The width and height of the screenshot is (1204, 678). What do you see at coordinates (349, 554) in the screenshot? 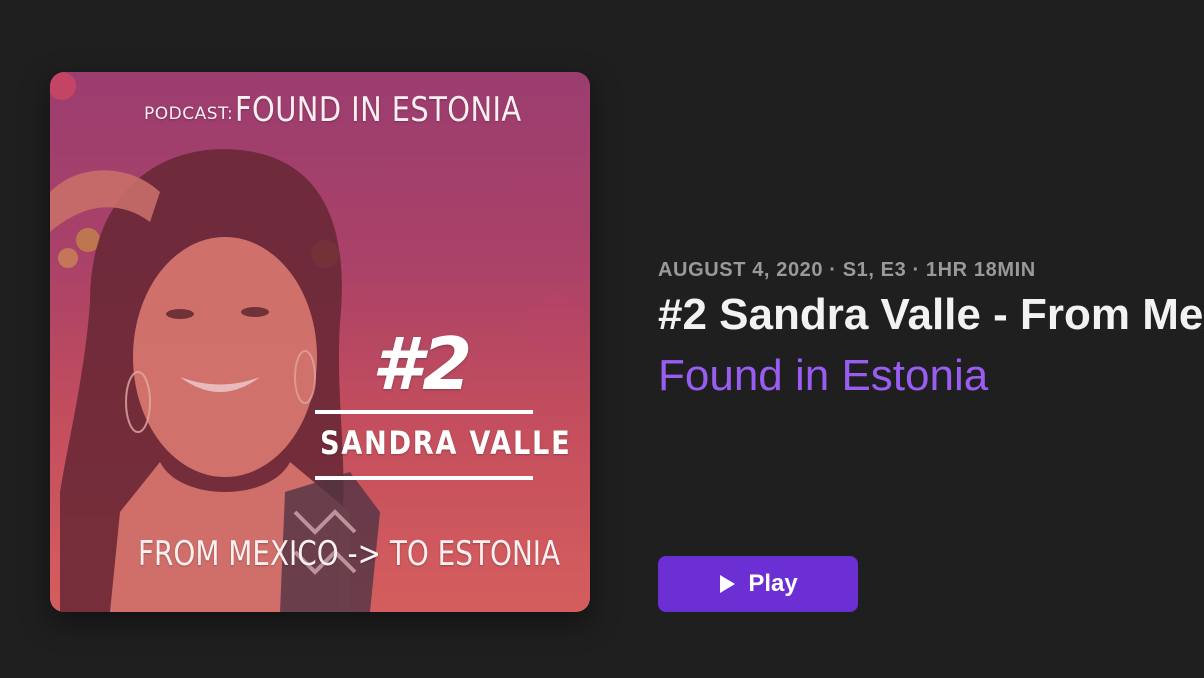
I see `artwork-route: FROM MEXICO -> TO ESTONIA` at bounding box center [349, 554].